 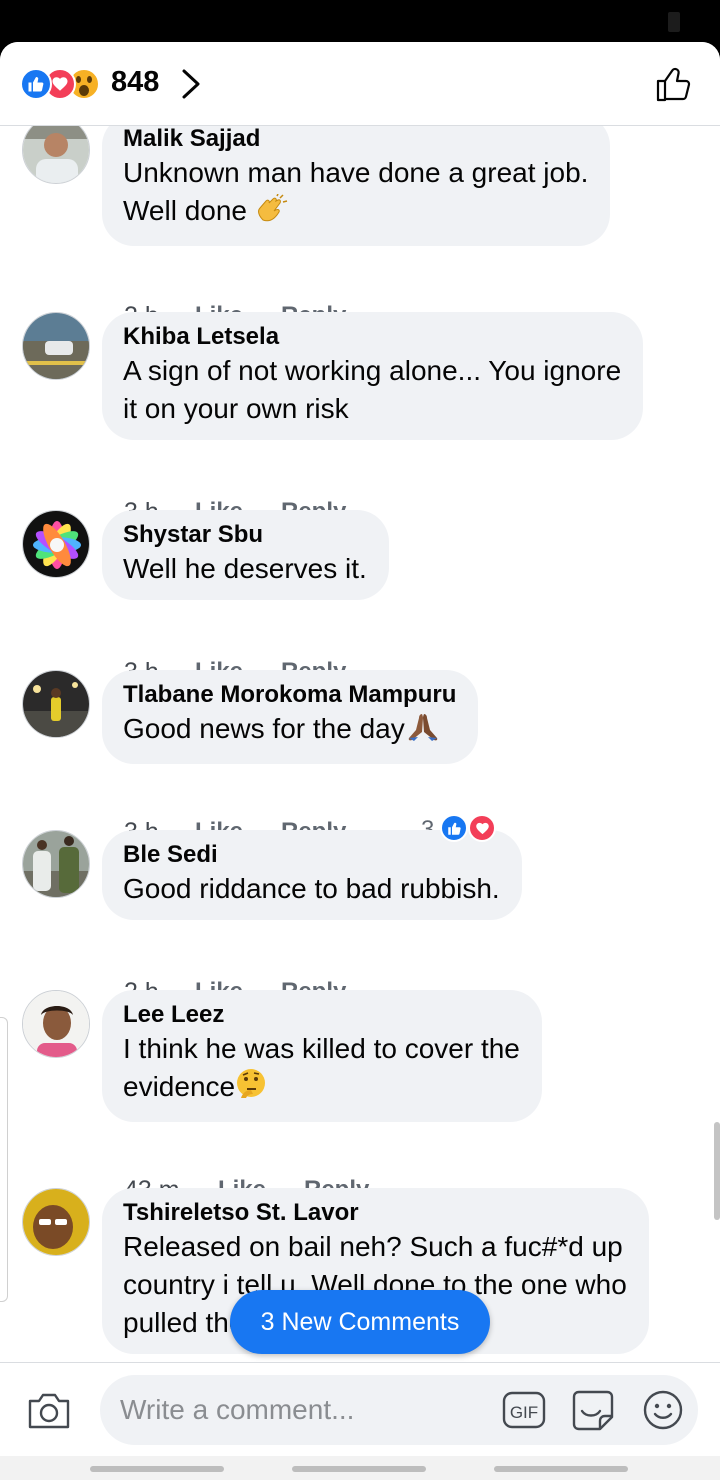 What do you see at coordinates (179, 1086) in the screenshot?
I see `comment-line-text: evidence` at bounding box center [179, 1086].